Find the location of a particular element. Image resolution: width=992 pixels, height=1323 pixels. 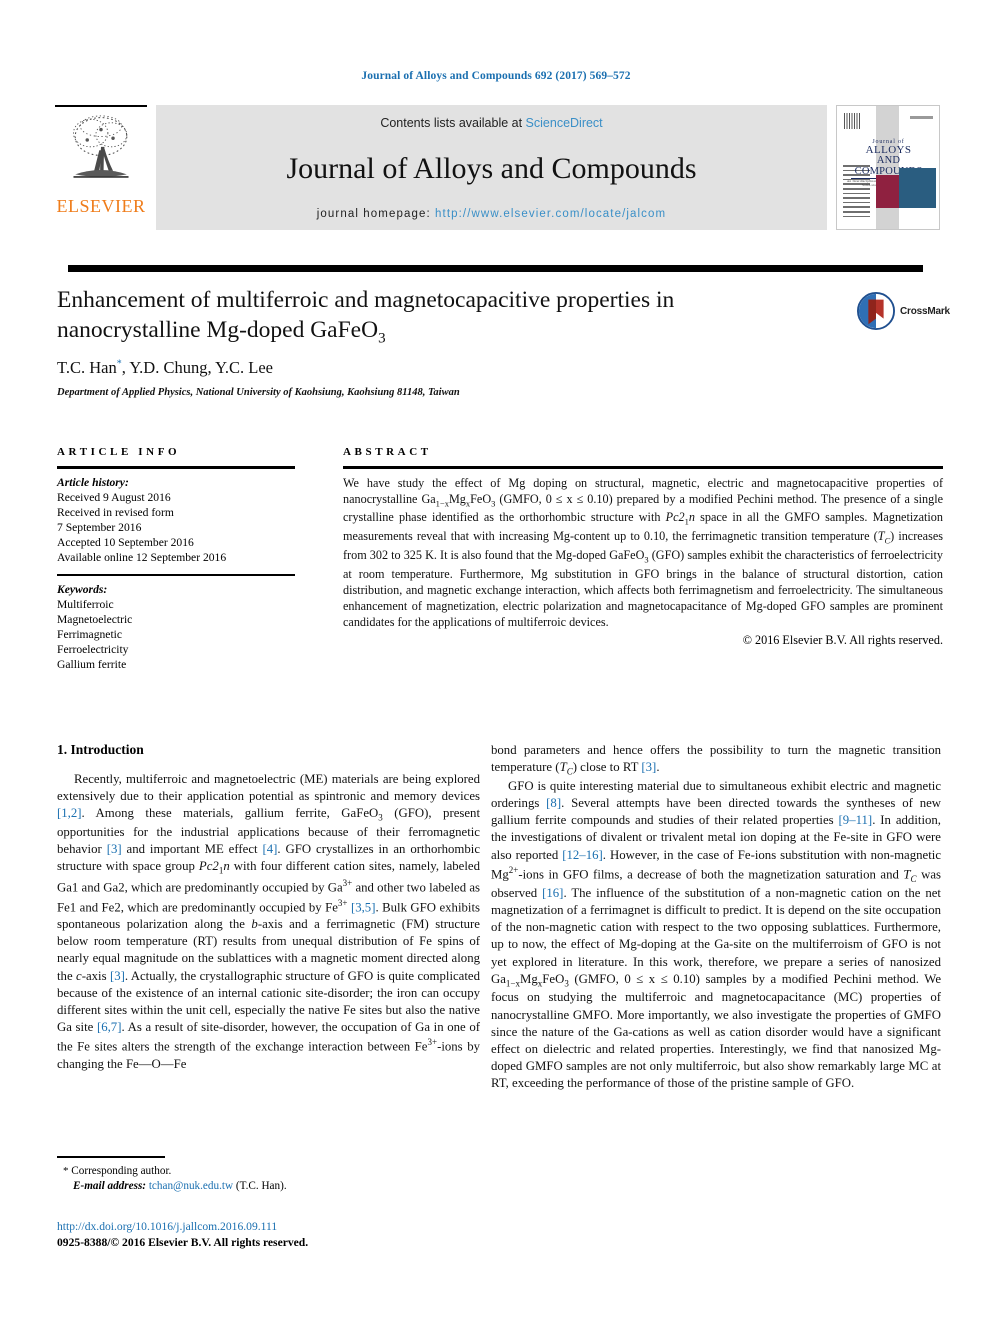

homepage-url-link: http://www.elsevier.com/locate/jalcom is located at coordinates (550, 214).